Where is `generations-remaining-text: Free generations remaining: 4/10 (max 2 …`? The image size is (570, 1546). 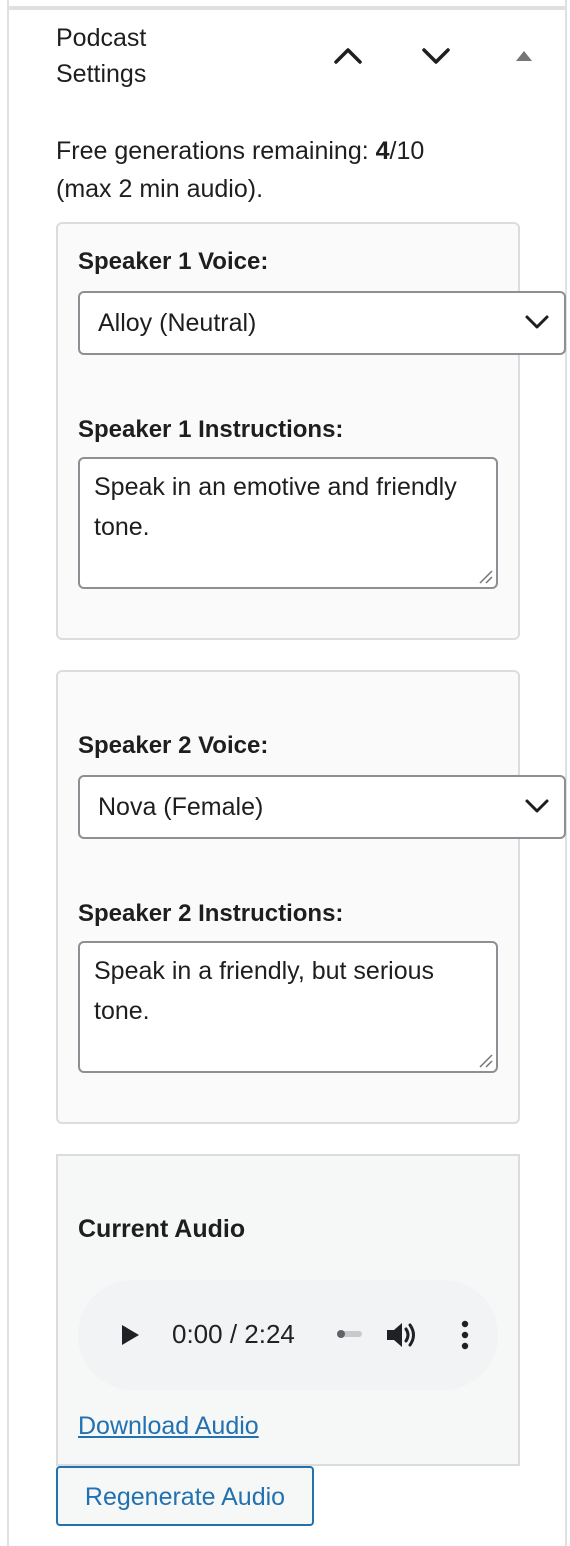 generations-remaining-text: Free generations remaining: 4/10 (max 2 … is located at coordinates (286, 170).